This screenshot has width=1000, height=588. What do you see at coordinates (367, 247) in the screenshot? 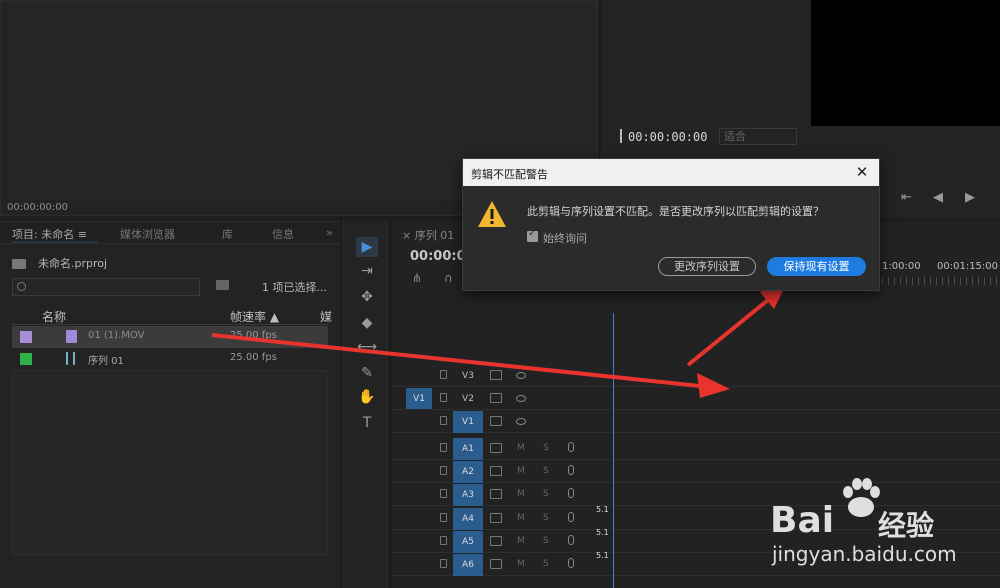
I see `selection-tool-icon: ▶` at bounding box center [367, 247].